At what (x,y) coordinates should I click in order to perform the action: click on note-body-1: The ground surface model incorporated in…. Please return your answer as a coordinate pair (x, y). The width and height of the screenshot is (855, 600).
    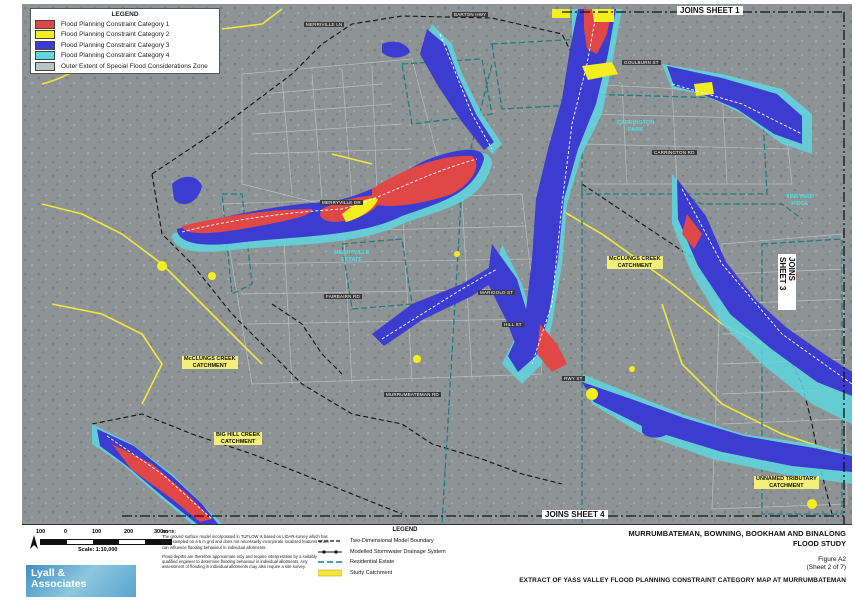
    Looking at the image, I should click on (246, 542).